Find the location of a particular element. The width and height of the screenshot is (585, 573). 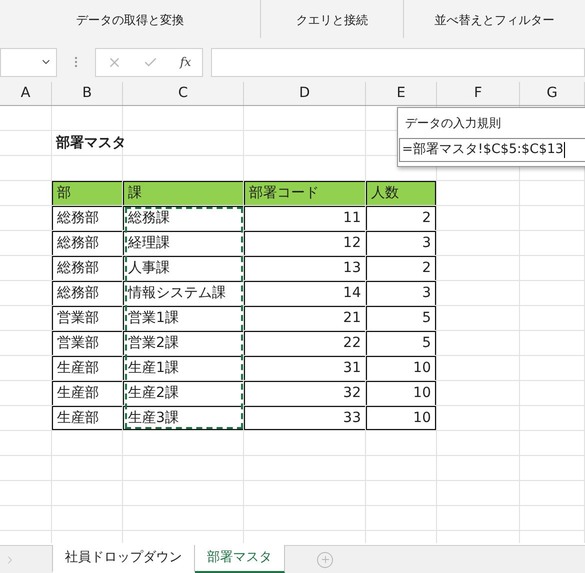

grid-cell: 部 is located at coordinates (87, 193).